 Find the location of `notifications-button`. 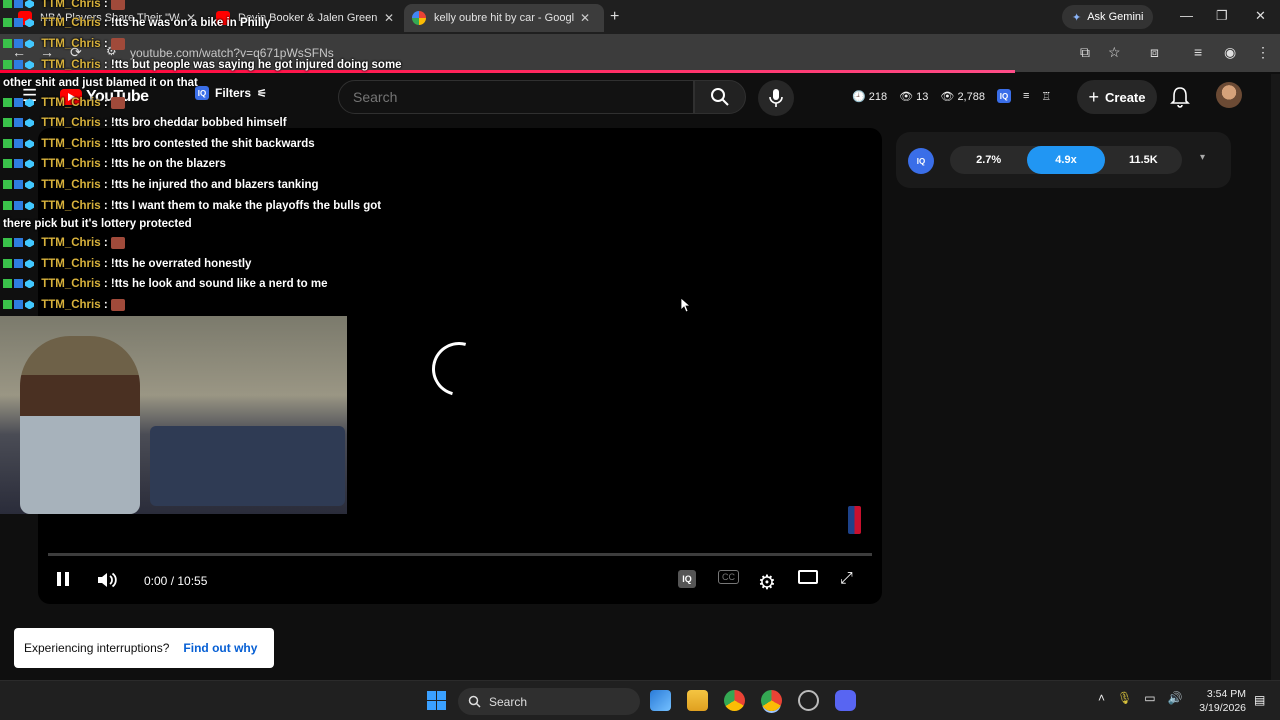

notifications-button is located at coordinates (1180, 99).